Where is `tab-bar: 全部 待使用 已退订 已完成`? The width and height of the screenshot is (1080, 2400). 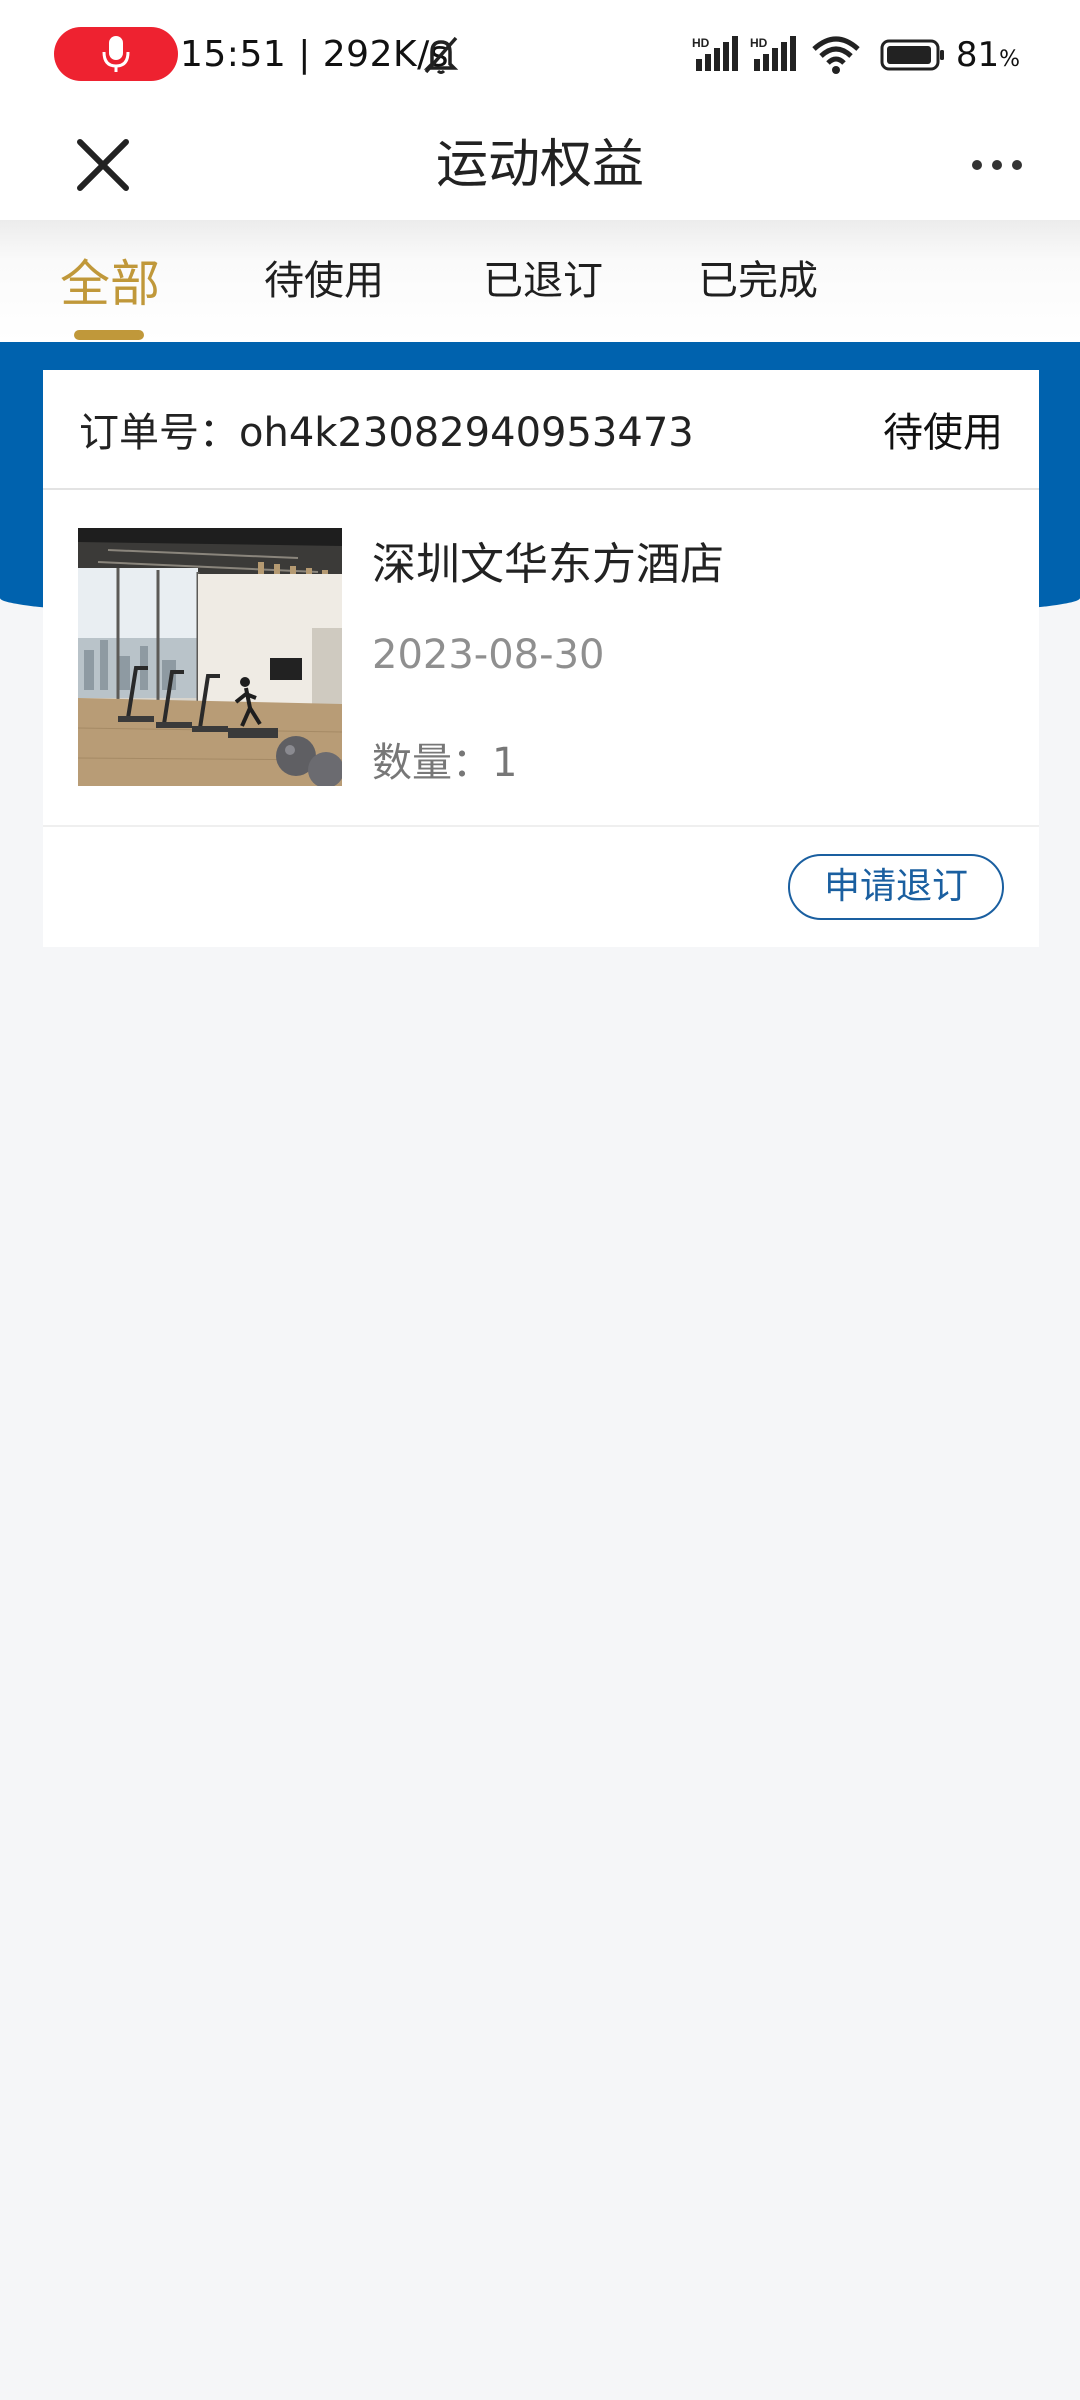 tab-bar: 全部 待使用 已退订 已完成 is located at coordinates (540, 281).